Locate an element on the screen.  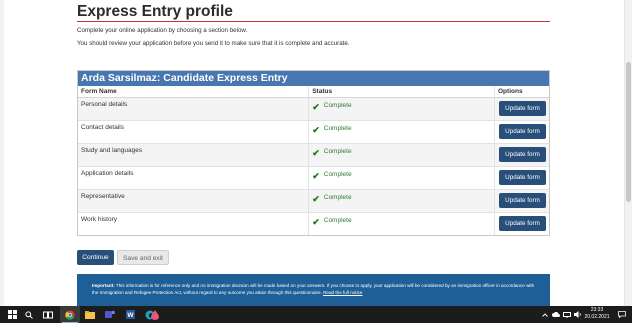
table-header-row: Form Name Status Options is located at coordinates (313, 92).